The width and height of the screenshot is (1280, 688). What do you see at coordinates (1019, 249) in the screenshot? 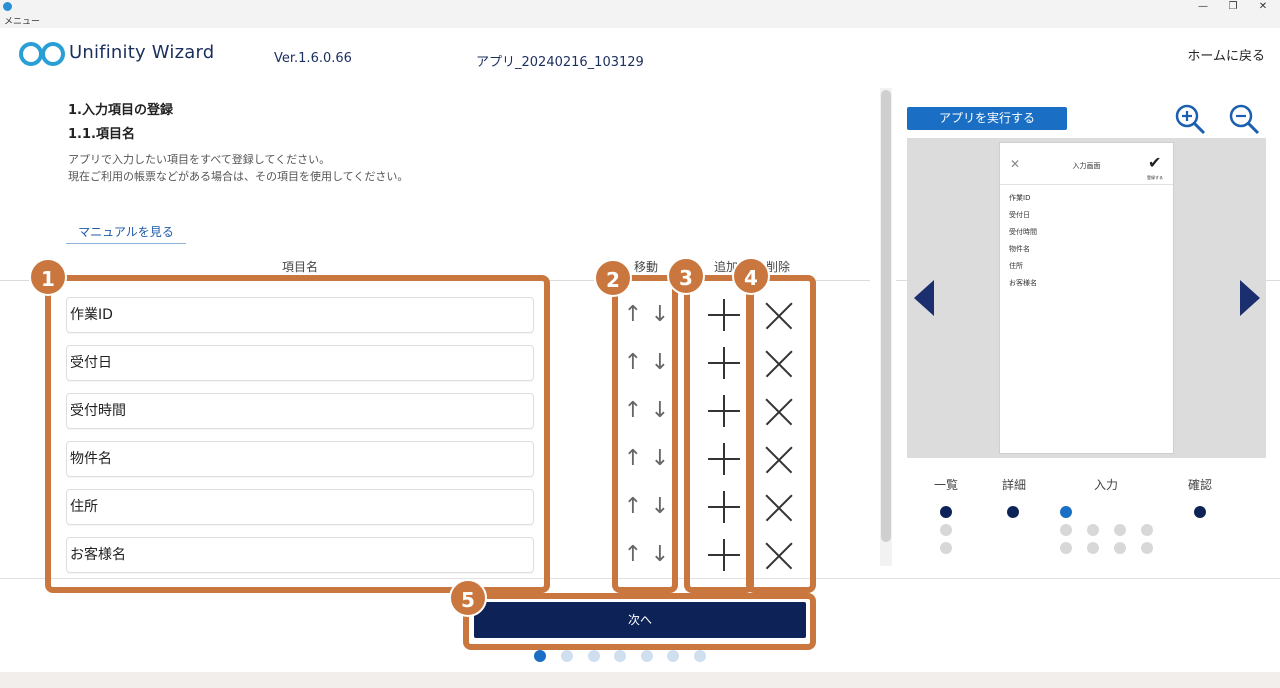
I see `phone-list-item: 物件名` at bounding box center [1019, 249].